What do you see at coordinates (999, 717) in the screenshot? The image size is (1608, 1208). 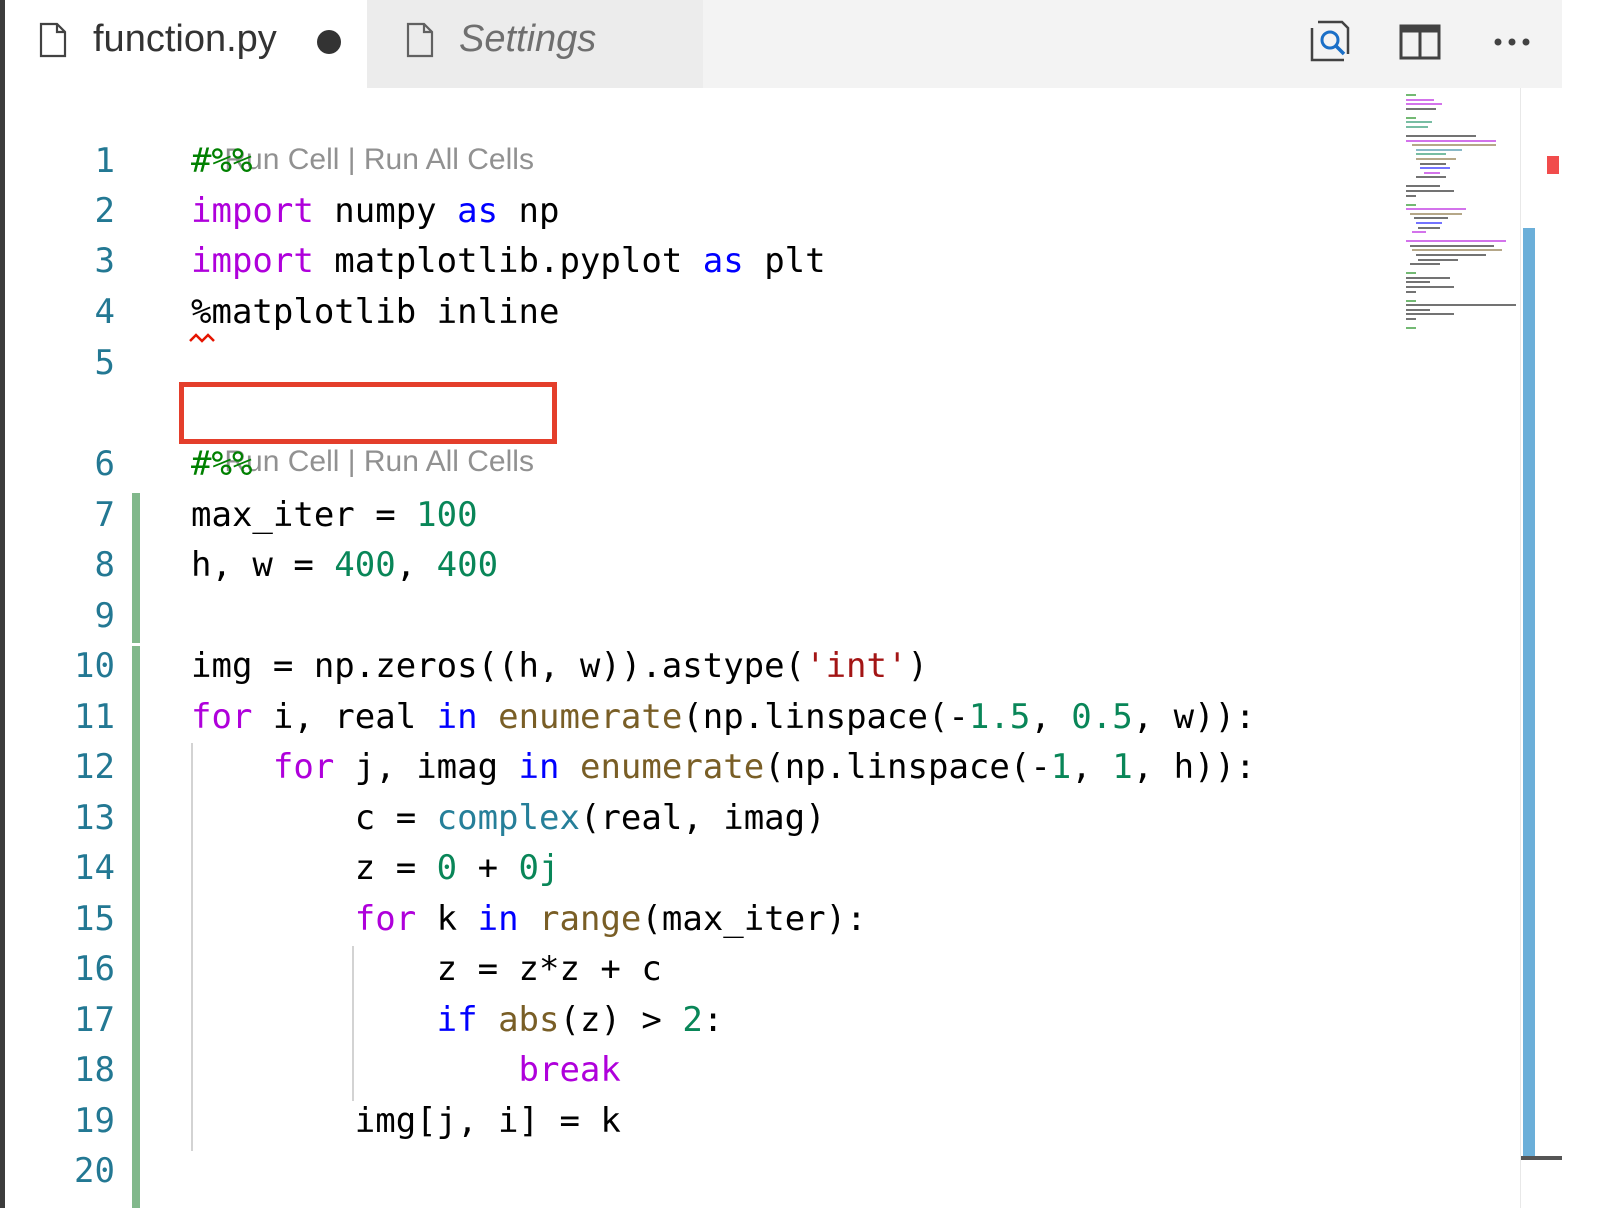 I see `code-token: 1.5` at bounding box center [999, 717].